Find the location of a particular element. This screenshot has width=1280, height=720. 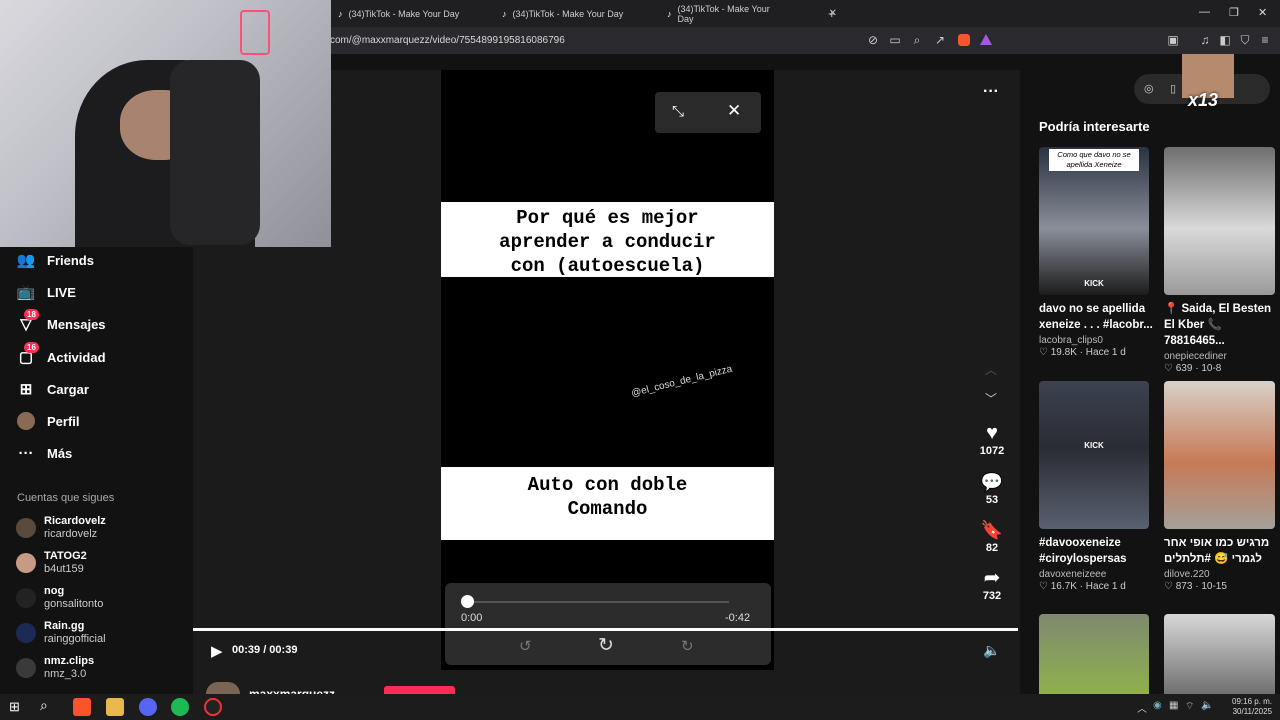

close-window-icon: ✕ is located at coordinates (1262, 12).